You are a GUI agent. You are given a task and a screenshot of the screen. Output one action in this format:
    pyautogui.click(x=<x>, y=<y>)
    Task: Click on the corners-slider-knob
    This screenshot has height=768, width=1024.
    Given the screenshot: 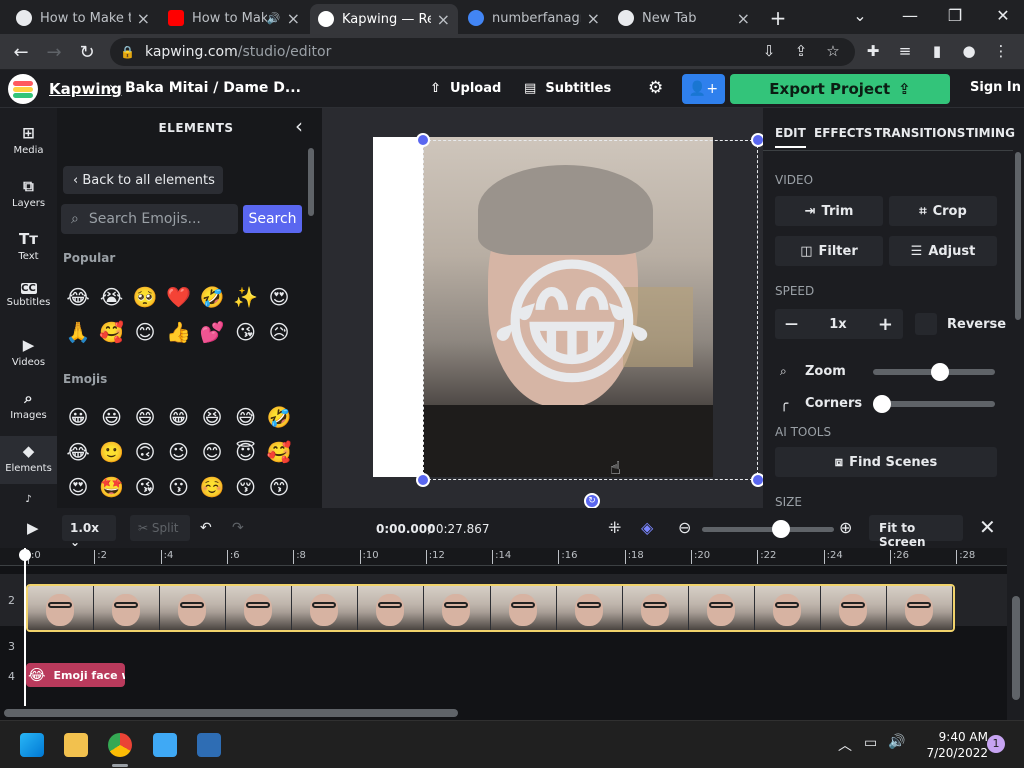 What is the action you would take?
    pyautogui.click(x=882, y=404)
    